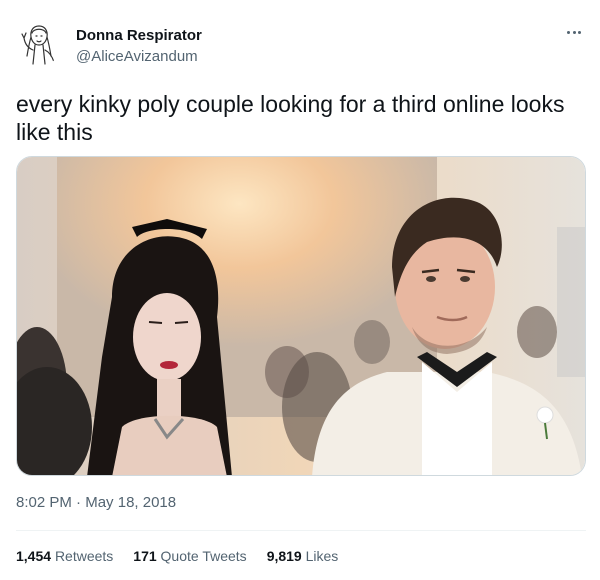 The height and width of the screenshot is (580, 600). I want to click on avatar, so click(39, 43).